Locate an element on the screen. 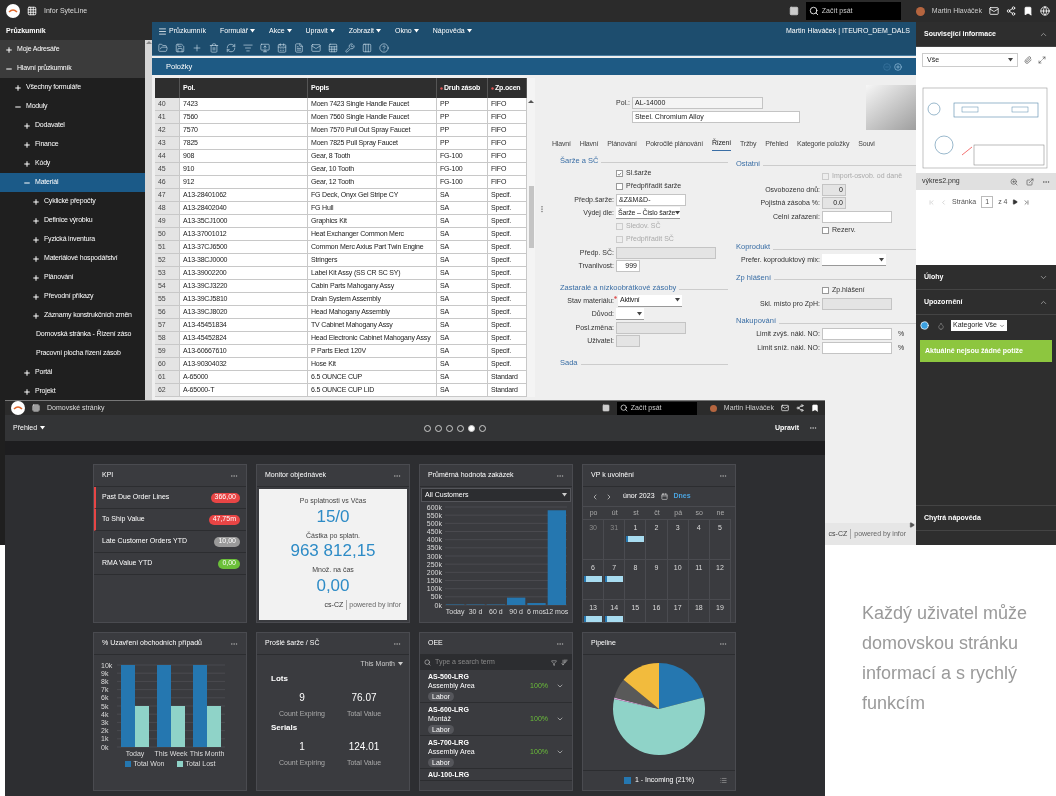 The width and height of the screenshot is (1056, 796). globe-icon is located at coordinates (1045, 11).